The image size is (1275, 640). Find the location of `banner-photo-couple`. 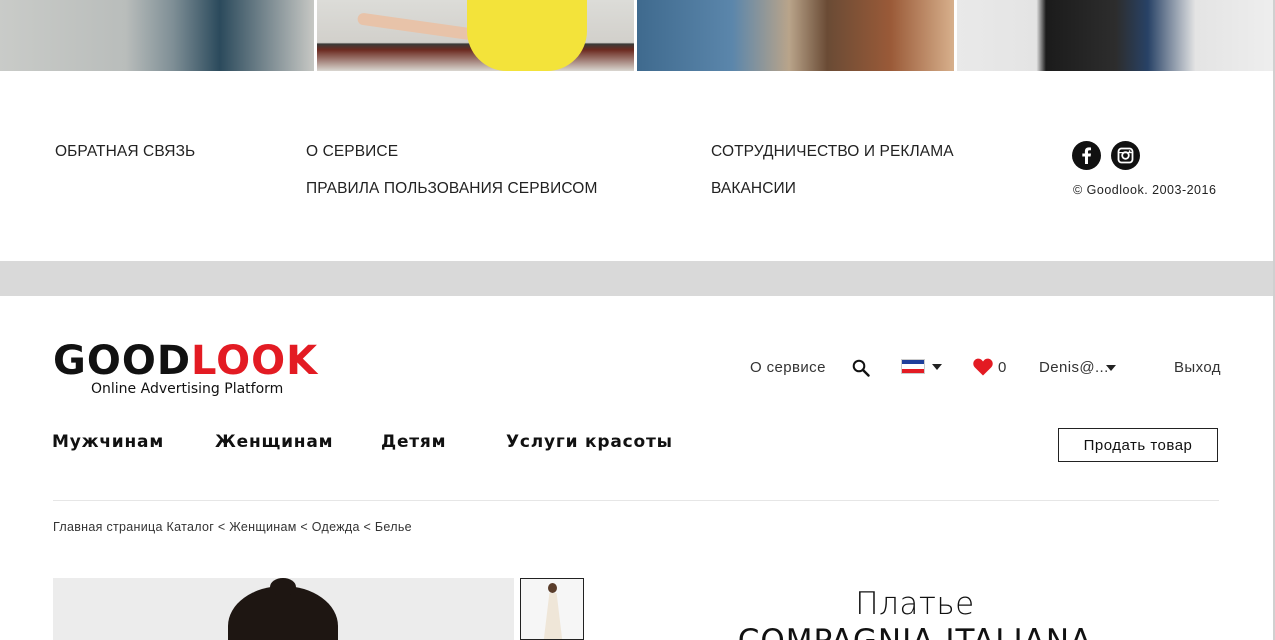

banner-photo-couple is located at coordinates (795, 35).